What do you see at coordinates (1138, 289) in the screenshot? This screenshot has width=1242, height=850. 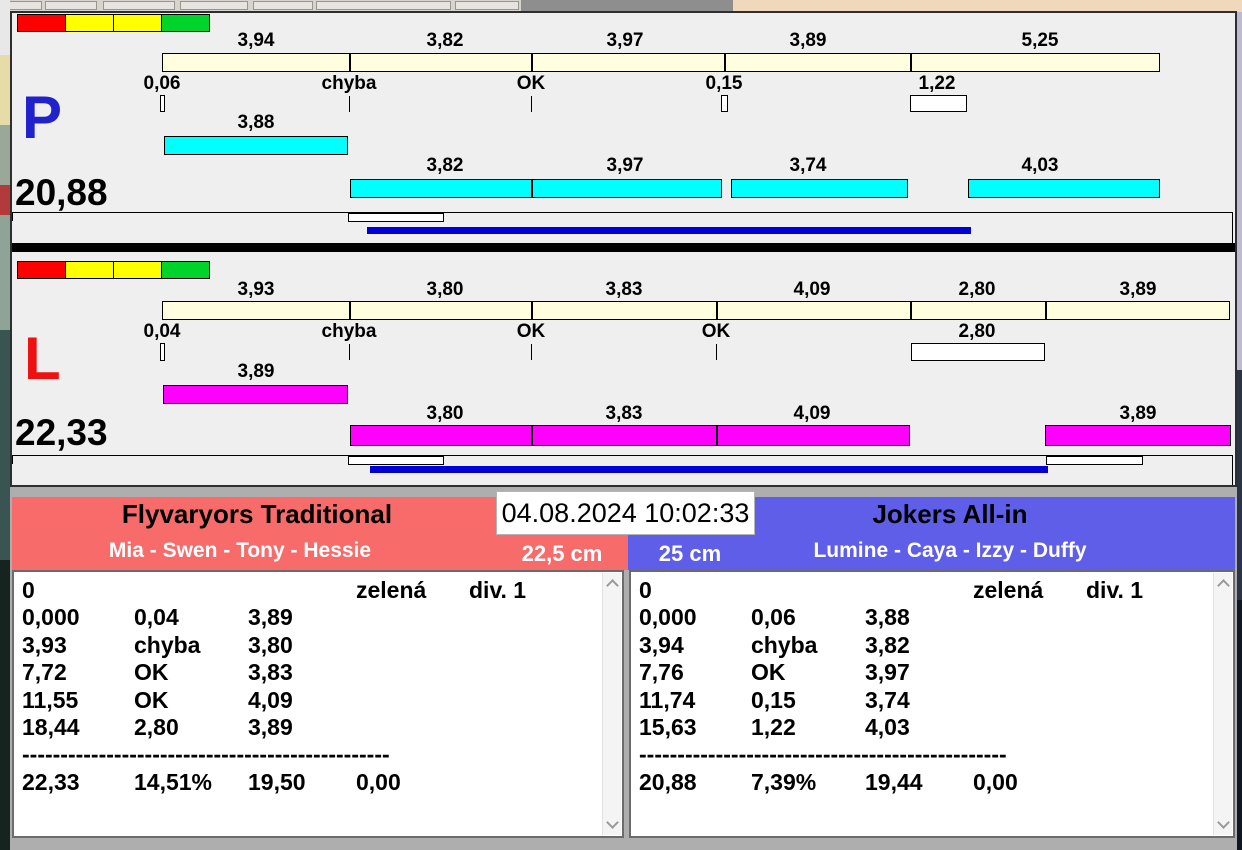 I see `lane-l-split-label: 3,89` at bounding box center [1138, 289].